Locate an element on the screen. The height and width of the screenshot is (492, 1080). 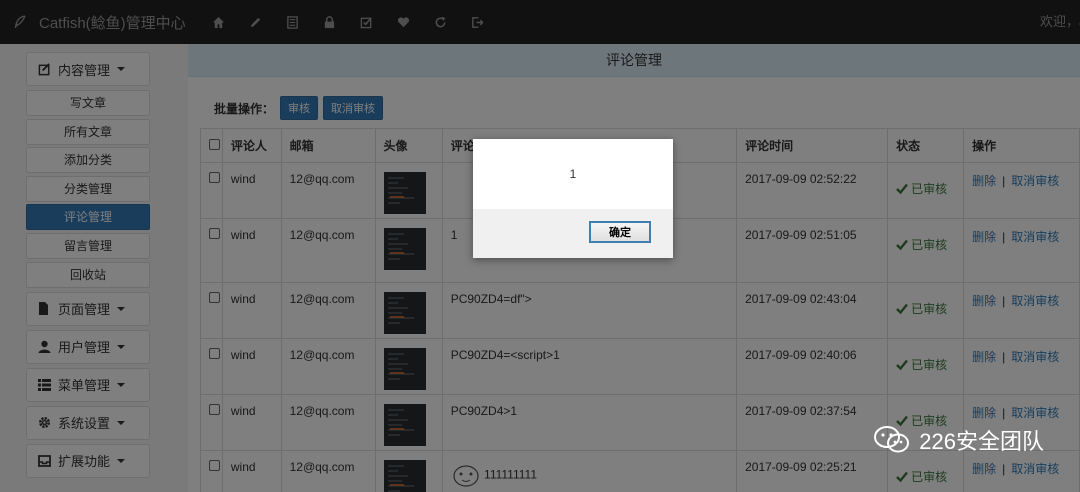
alert-message: 1 is located at coordinates (573, 174).